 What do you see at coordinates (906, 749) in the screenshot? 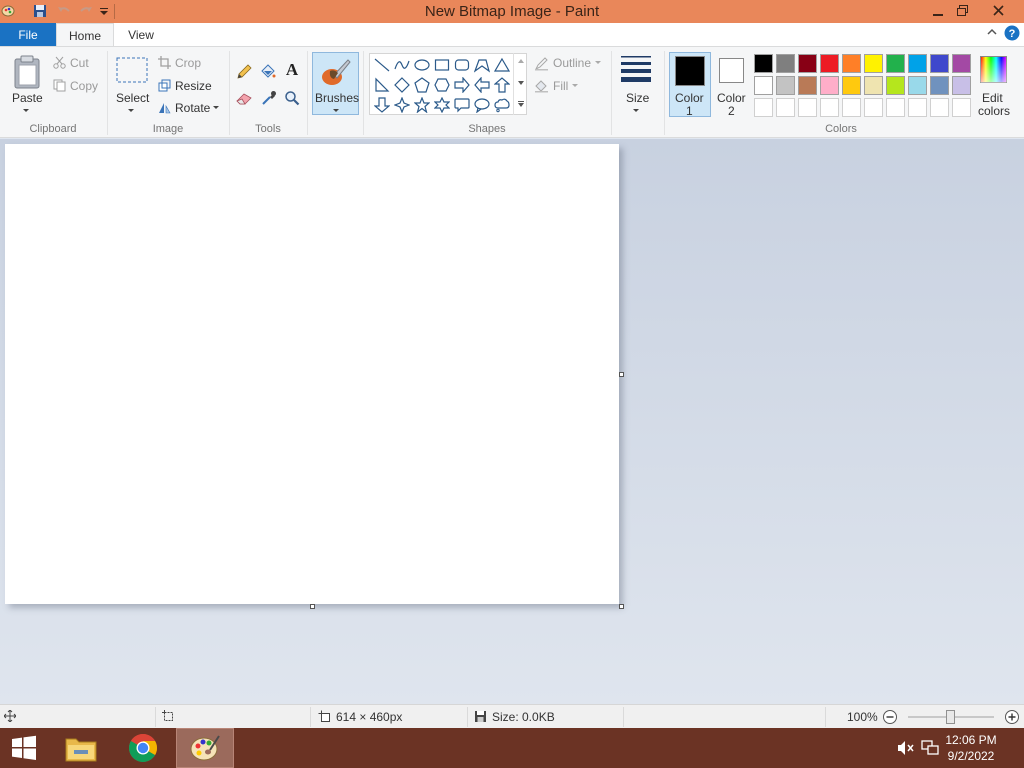
I see `volume-muted-icon` at bounding box center [906, 749].